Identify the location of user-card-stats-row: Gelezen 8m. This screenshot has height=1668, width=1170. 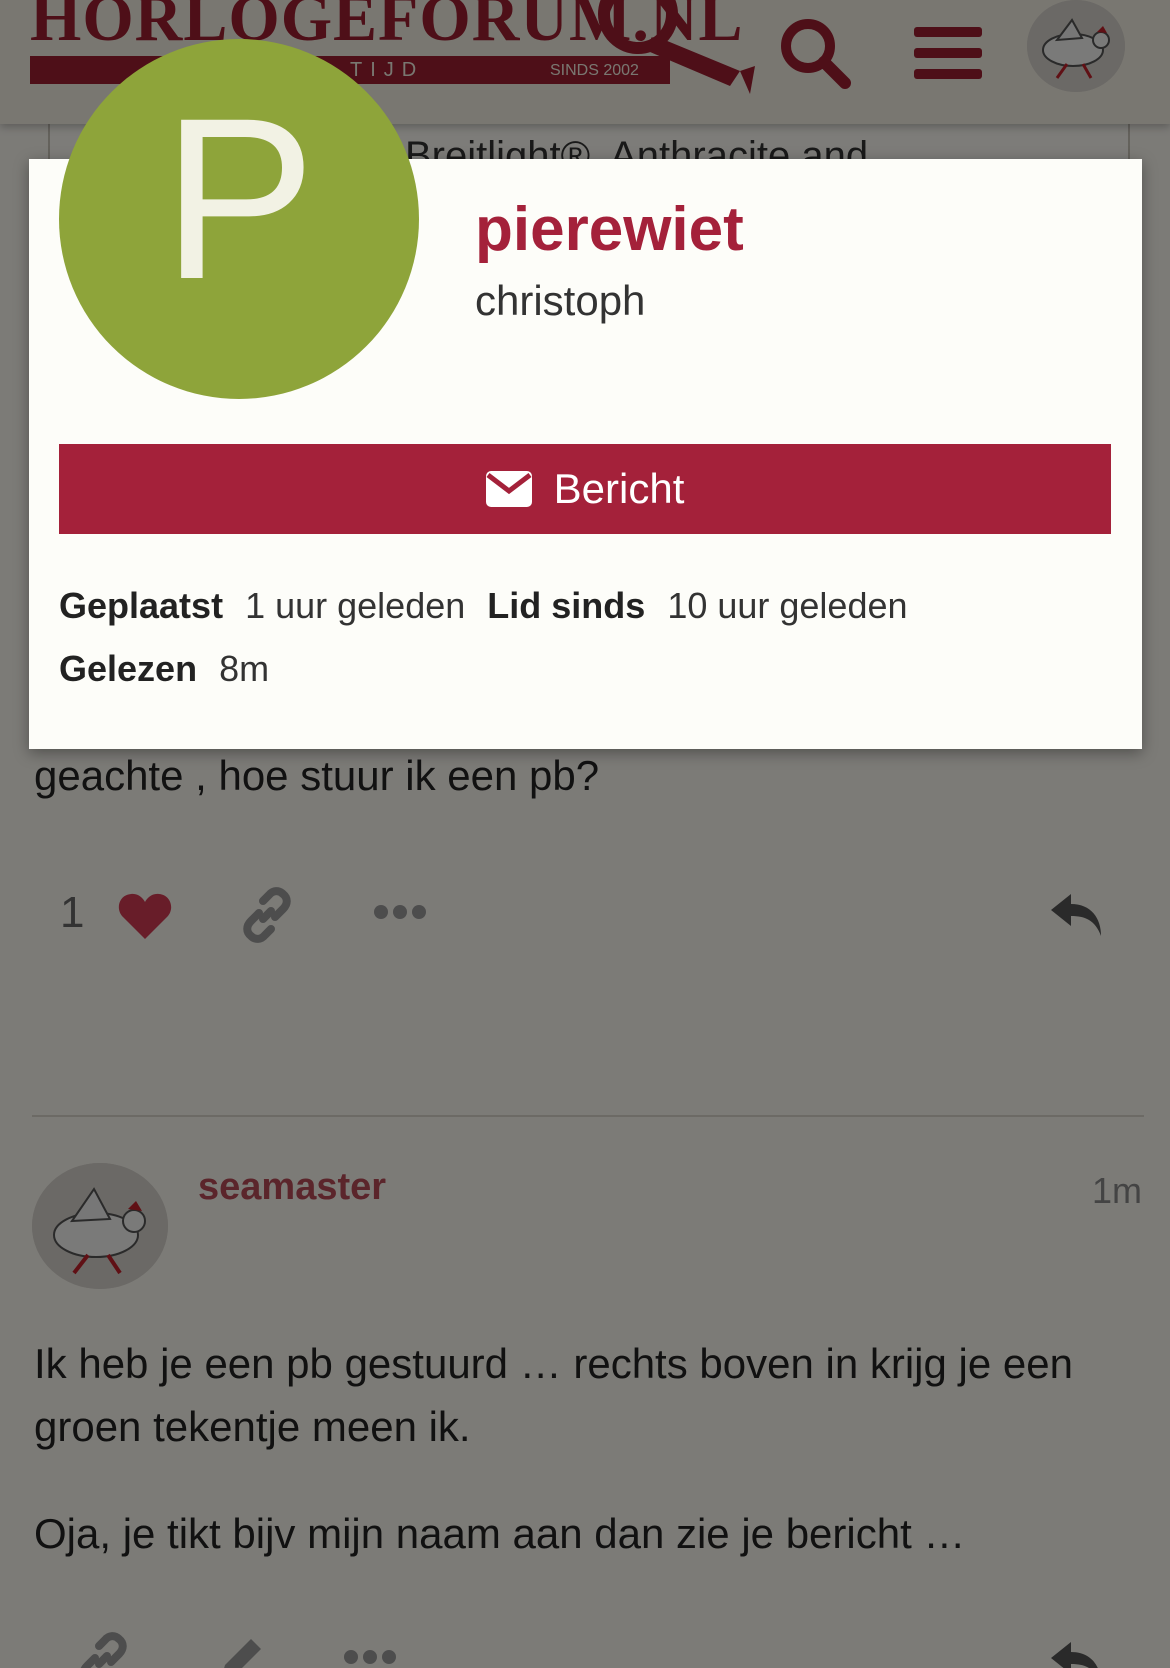
(589, 668).